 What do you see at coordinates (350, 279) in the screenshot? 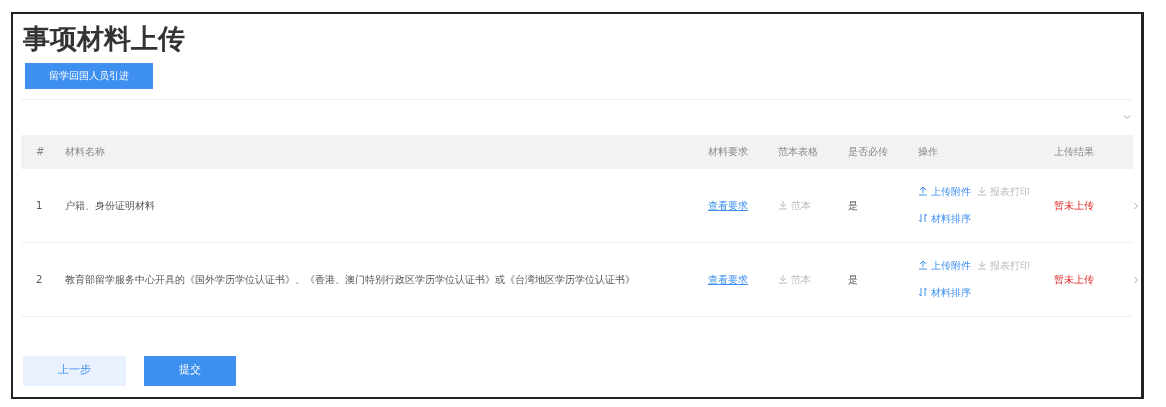
I see `material-name: 教育部留学服务中心开具的《国外学历学位认证书》、《香港、澳门特别行政区学历学位认证书》或《台湾地区学历学位认证书》` at bounding box center [350, 279].